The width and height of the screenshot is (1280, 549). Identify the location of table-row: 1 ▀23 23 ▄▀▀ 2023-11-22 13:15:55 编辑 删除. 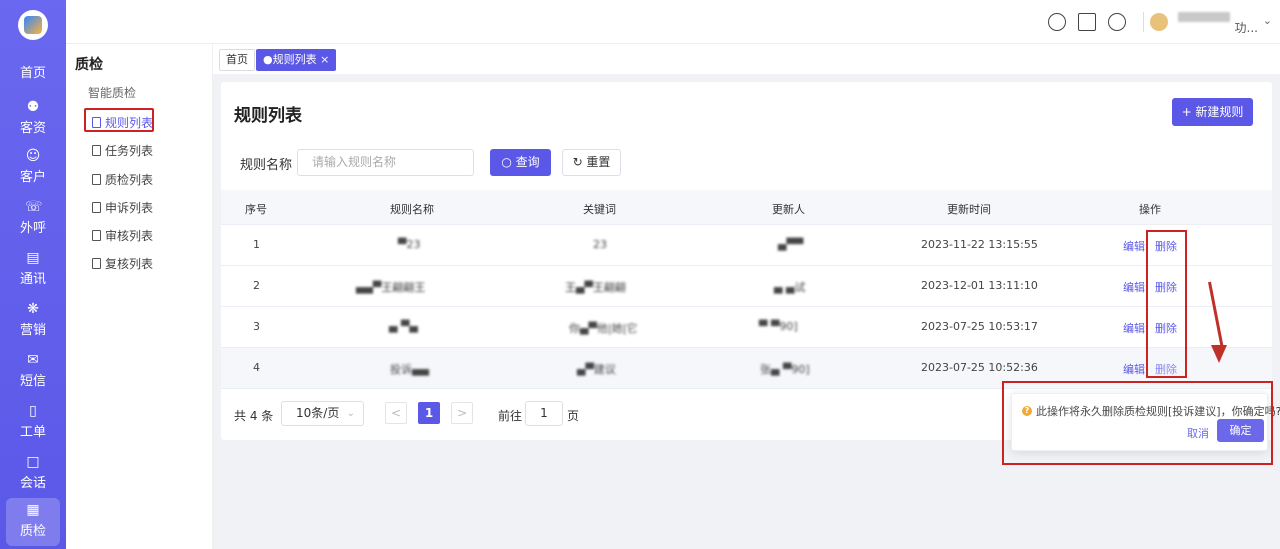
(746, 245).